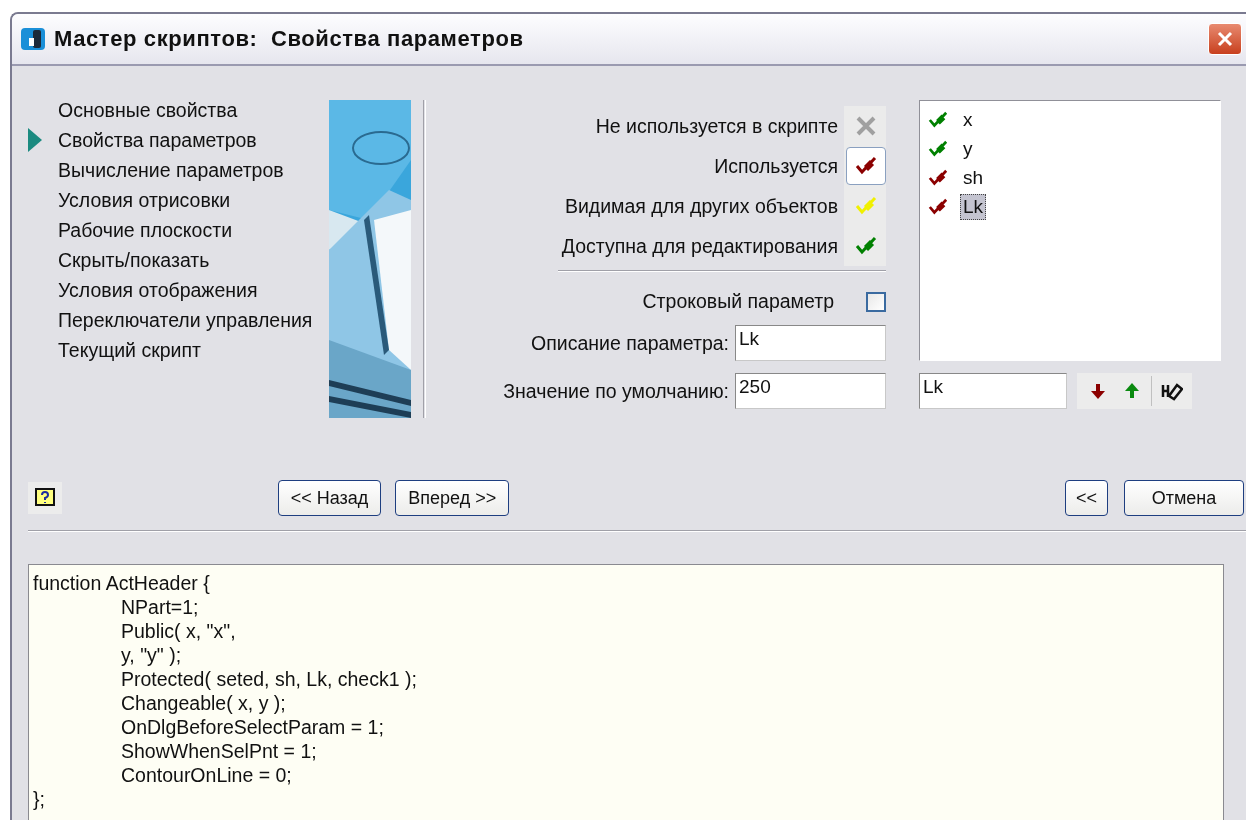 Image resolution: width=1246 pixels, height=820 pixels. Describe the element at coordinates (178, 631) in the screenshot. I see `code-line: Public( x, "x",` at that location.